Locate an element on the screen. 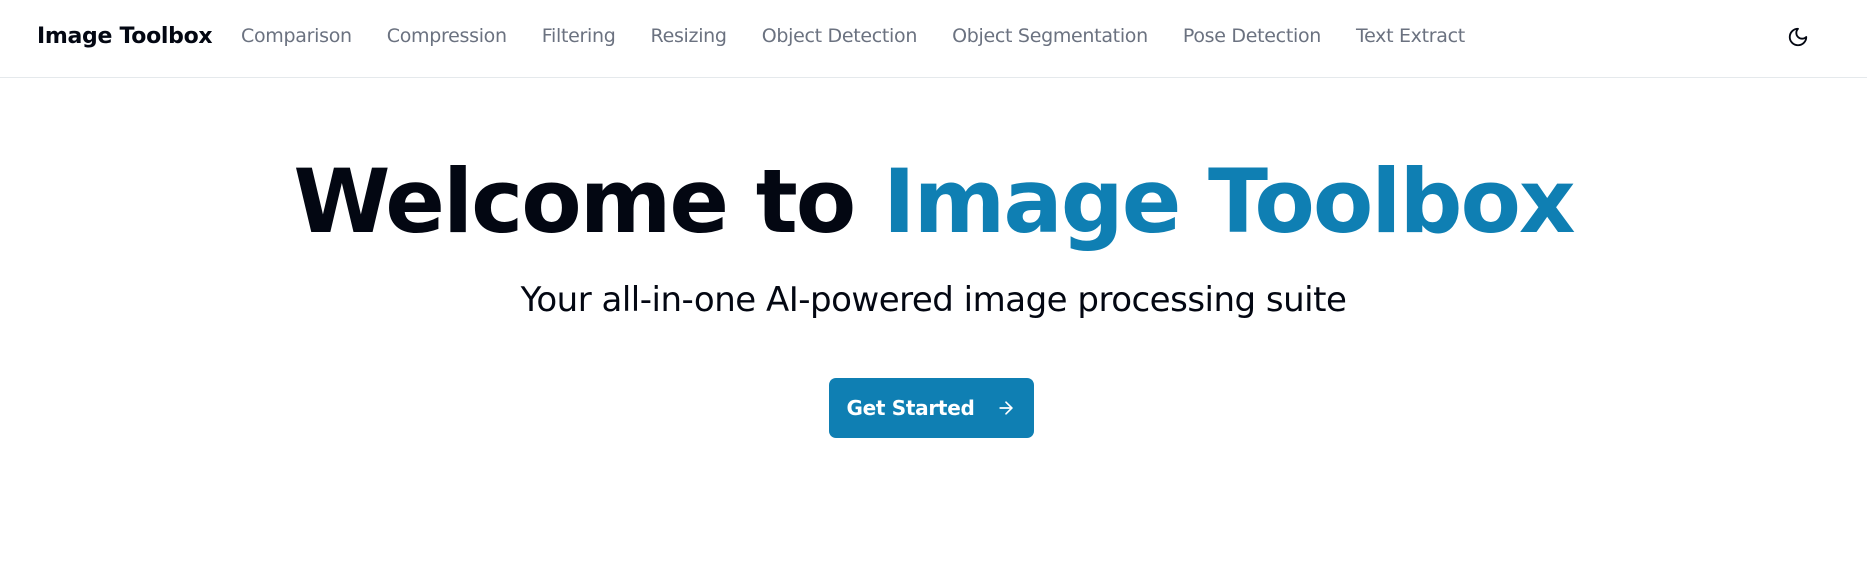 The width and height of the screenshot is (1867, 565). moon-icon is located at coordinates (1798, 38).